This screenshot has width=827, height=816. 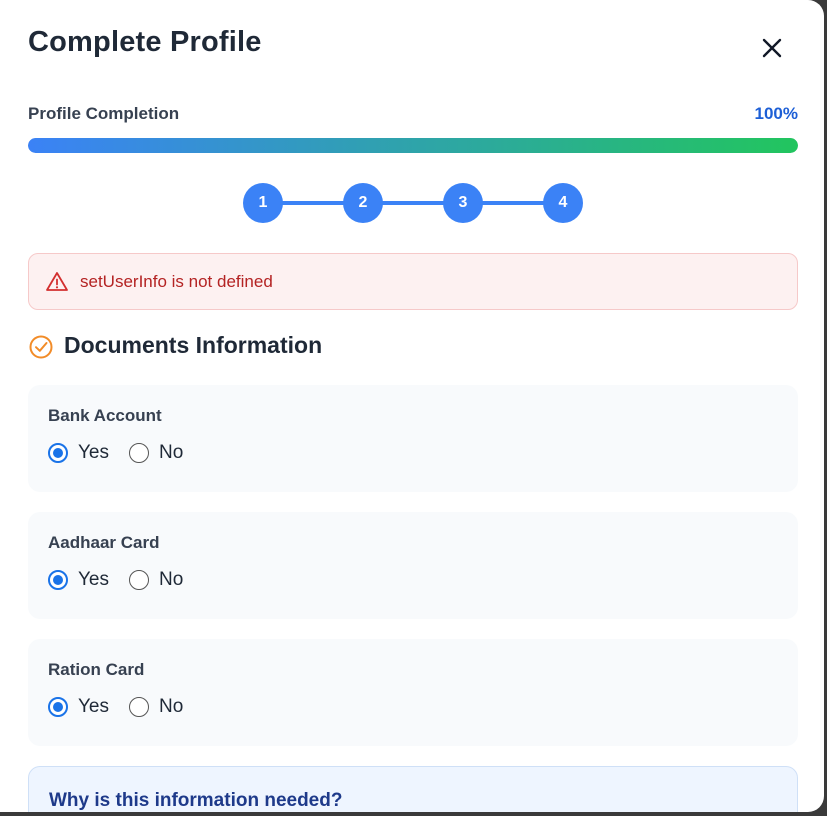 I want to click on section-header: Documents Information, so click(x=175, y=345).